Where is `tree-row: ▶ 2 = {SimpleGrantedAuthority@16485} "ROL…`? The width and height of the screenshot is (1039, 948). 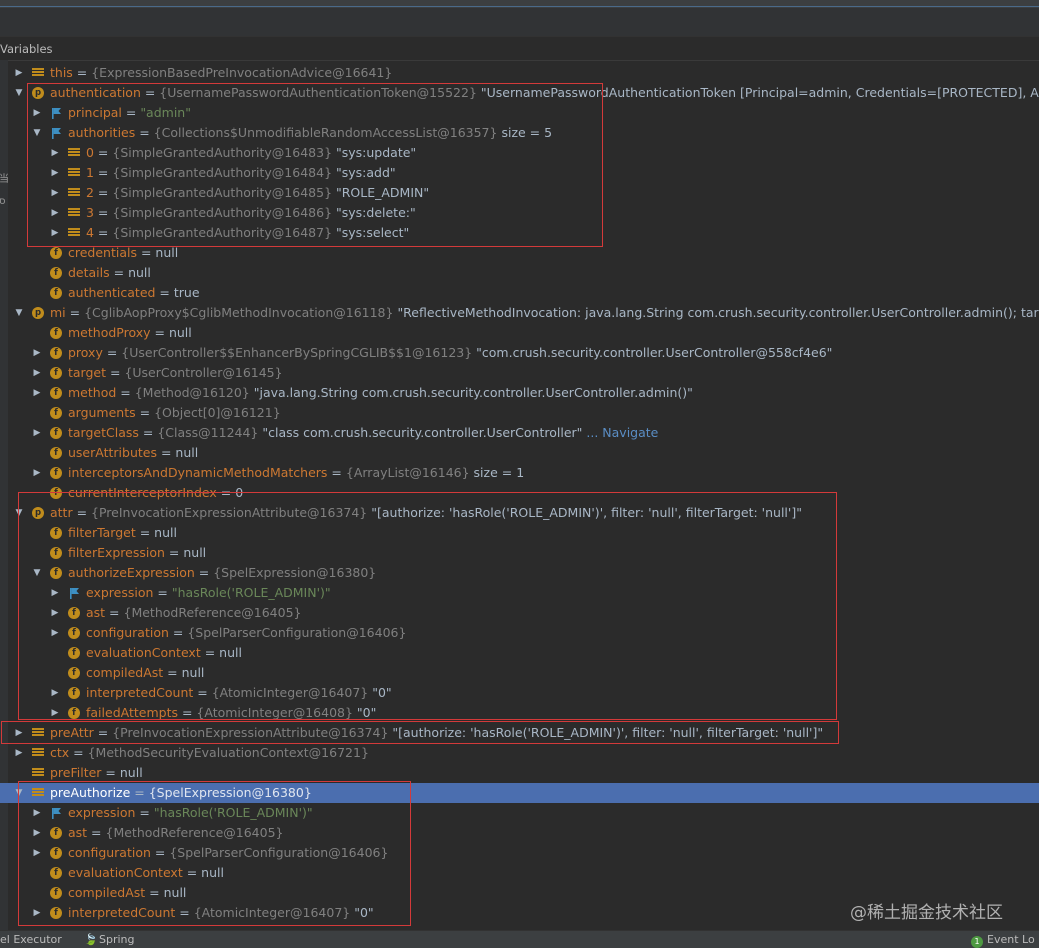
tree-row: ▶ 2 = {SimpleGrantedAuthority@16485} "ROL… is located at coordinates (519, 193).